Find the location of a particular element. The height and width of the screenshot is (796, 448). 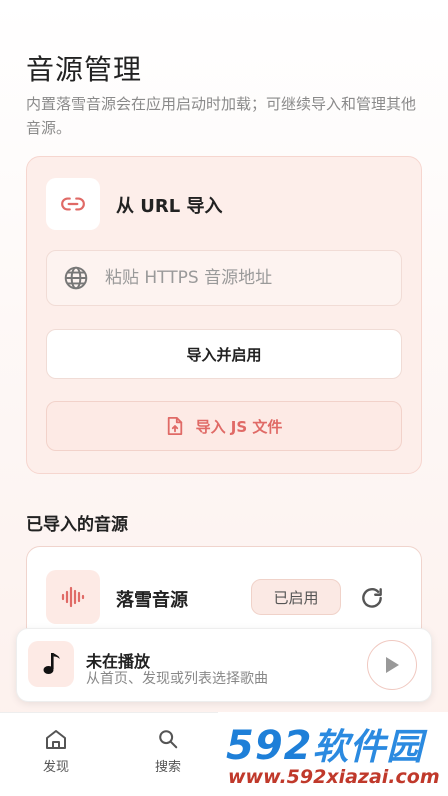

url-input-wrapper is located at coordinates (224, 278).